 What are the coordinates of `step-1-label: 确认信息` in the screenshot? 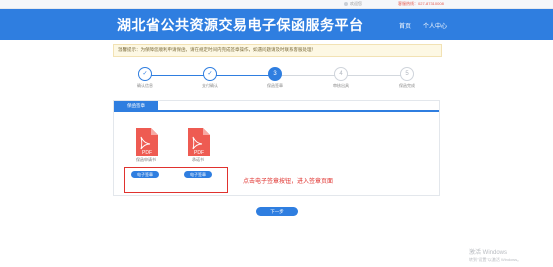 It's located at (145, 85).